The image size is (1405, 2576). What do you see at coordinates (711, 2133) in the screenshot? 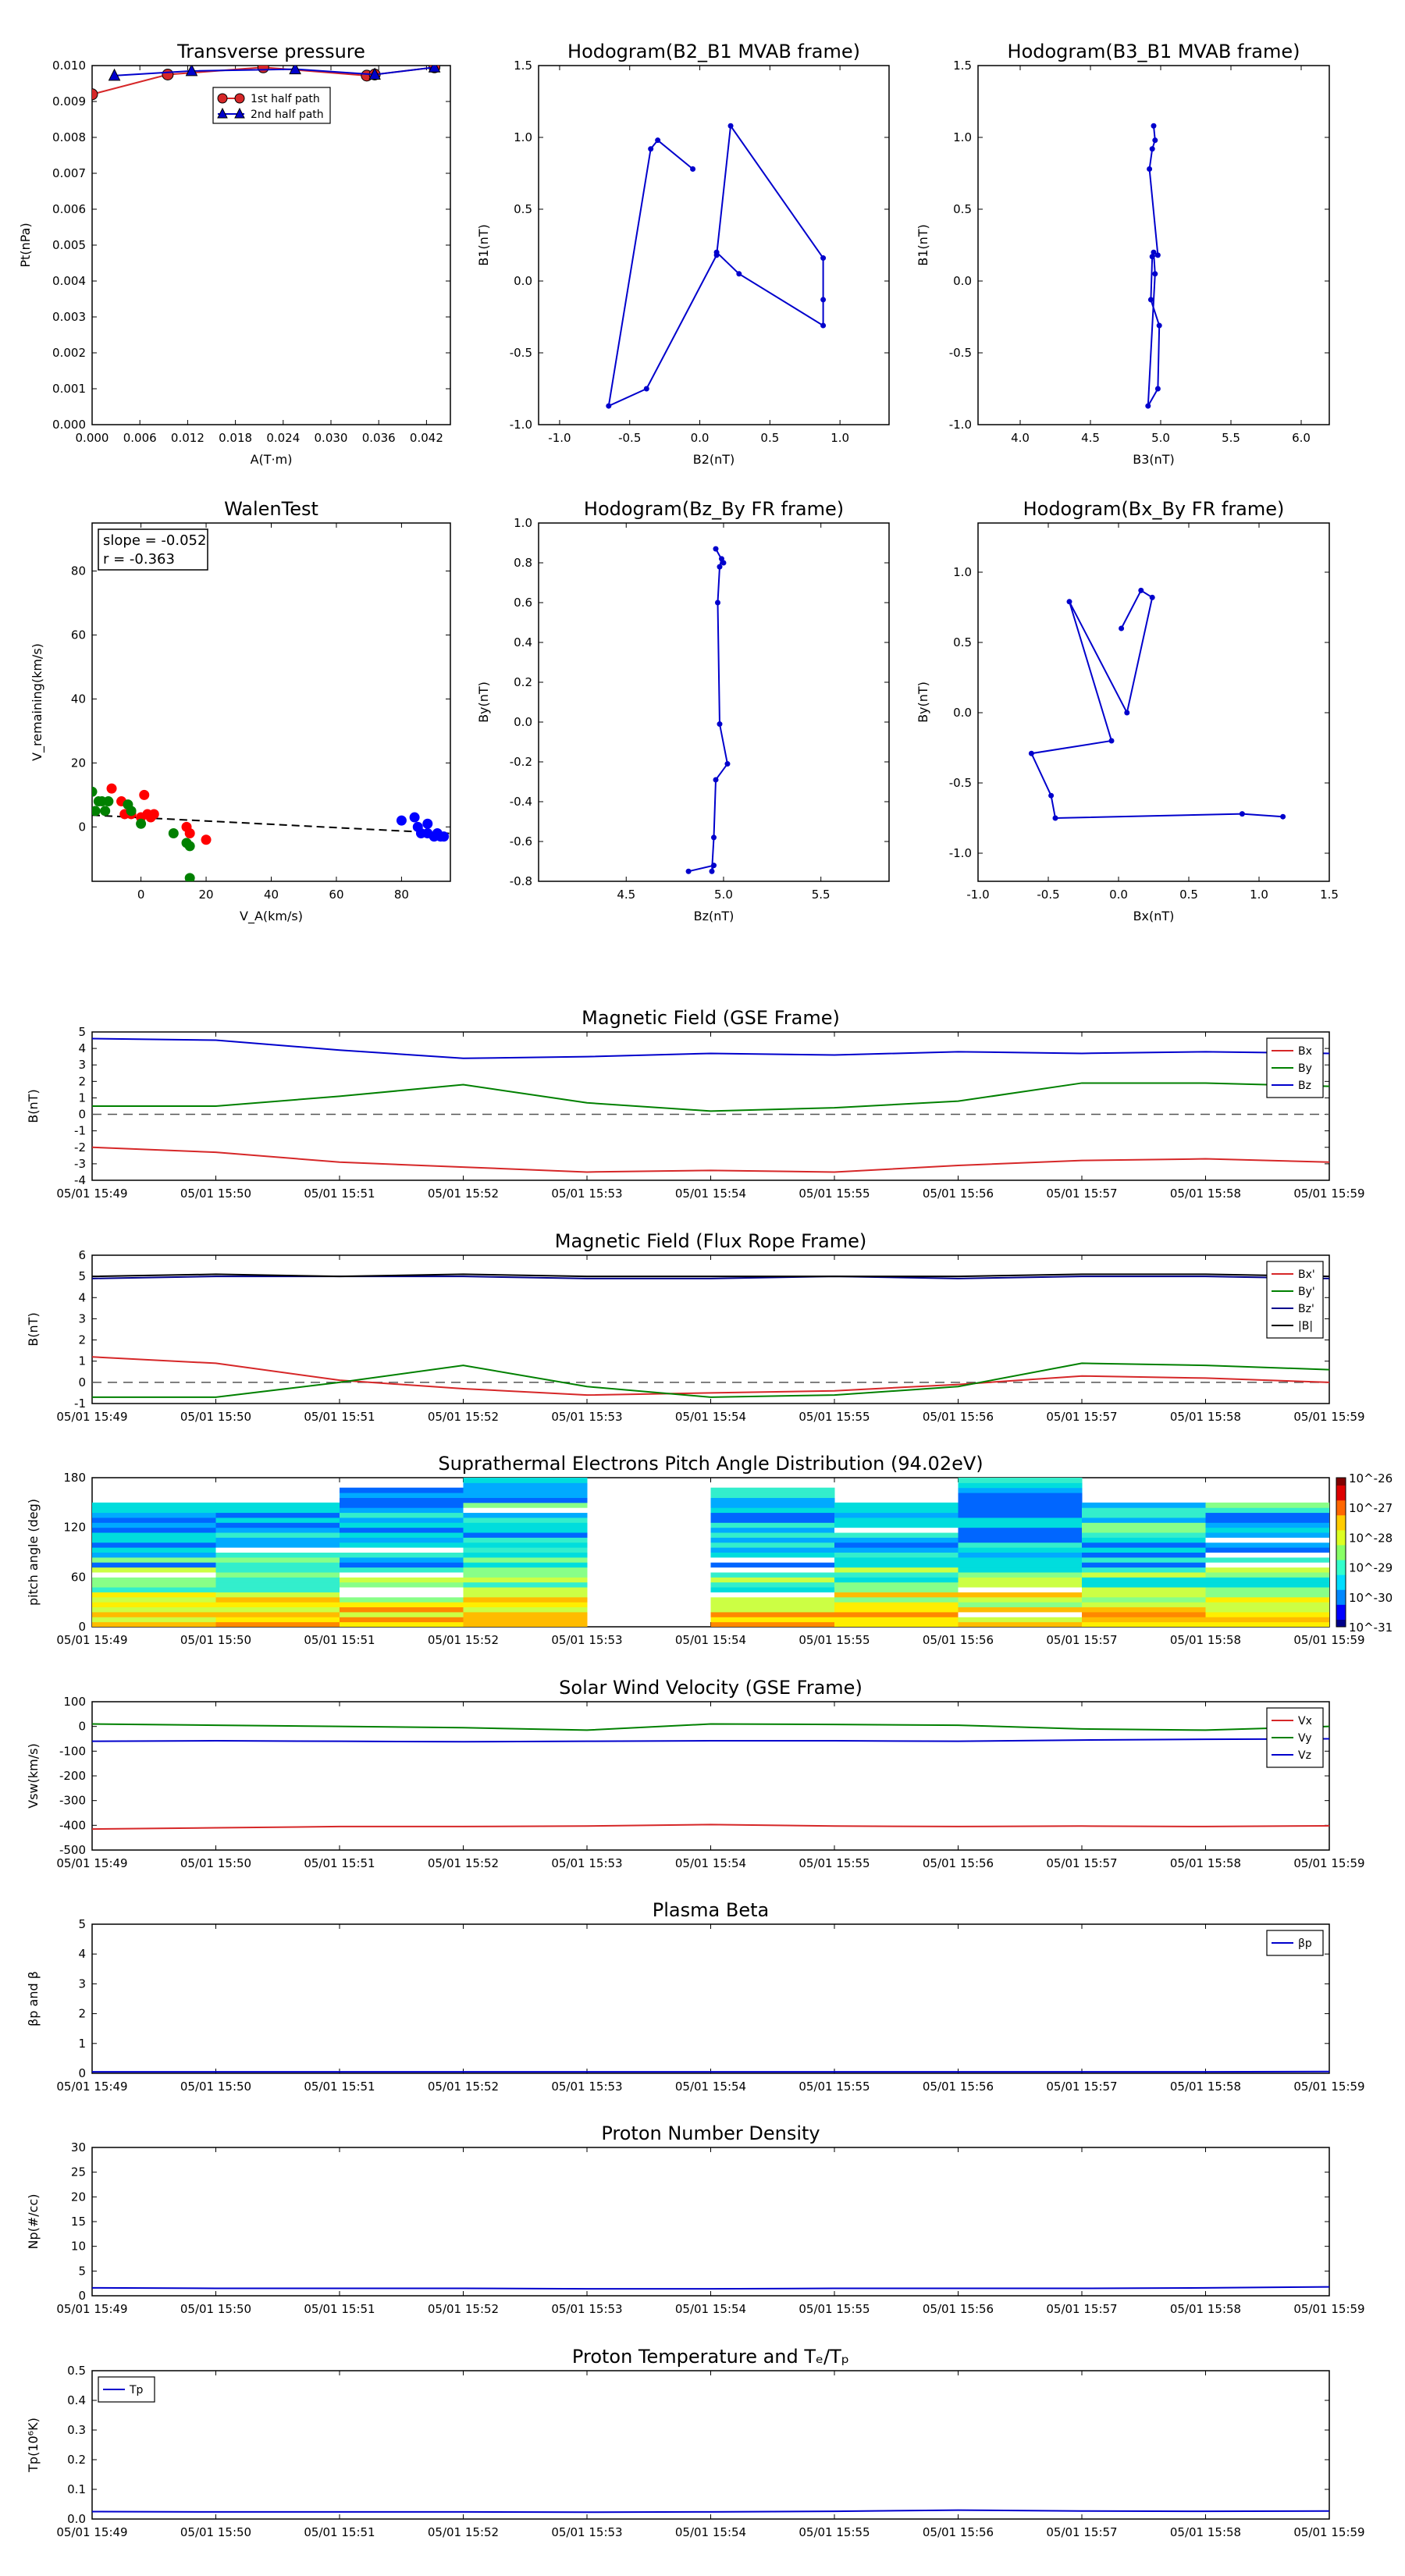
I see `np-title: Proton Number Density` at bounding box center [711, 2133].